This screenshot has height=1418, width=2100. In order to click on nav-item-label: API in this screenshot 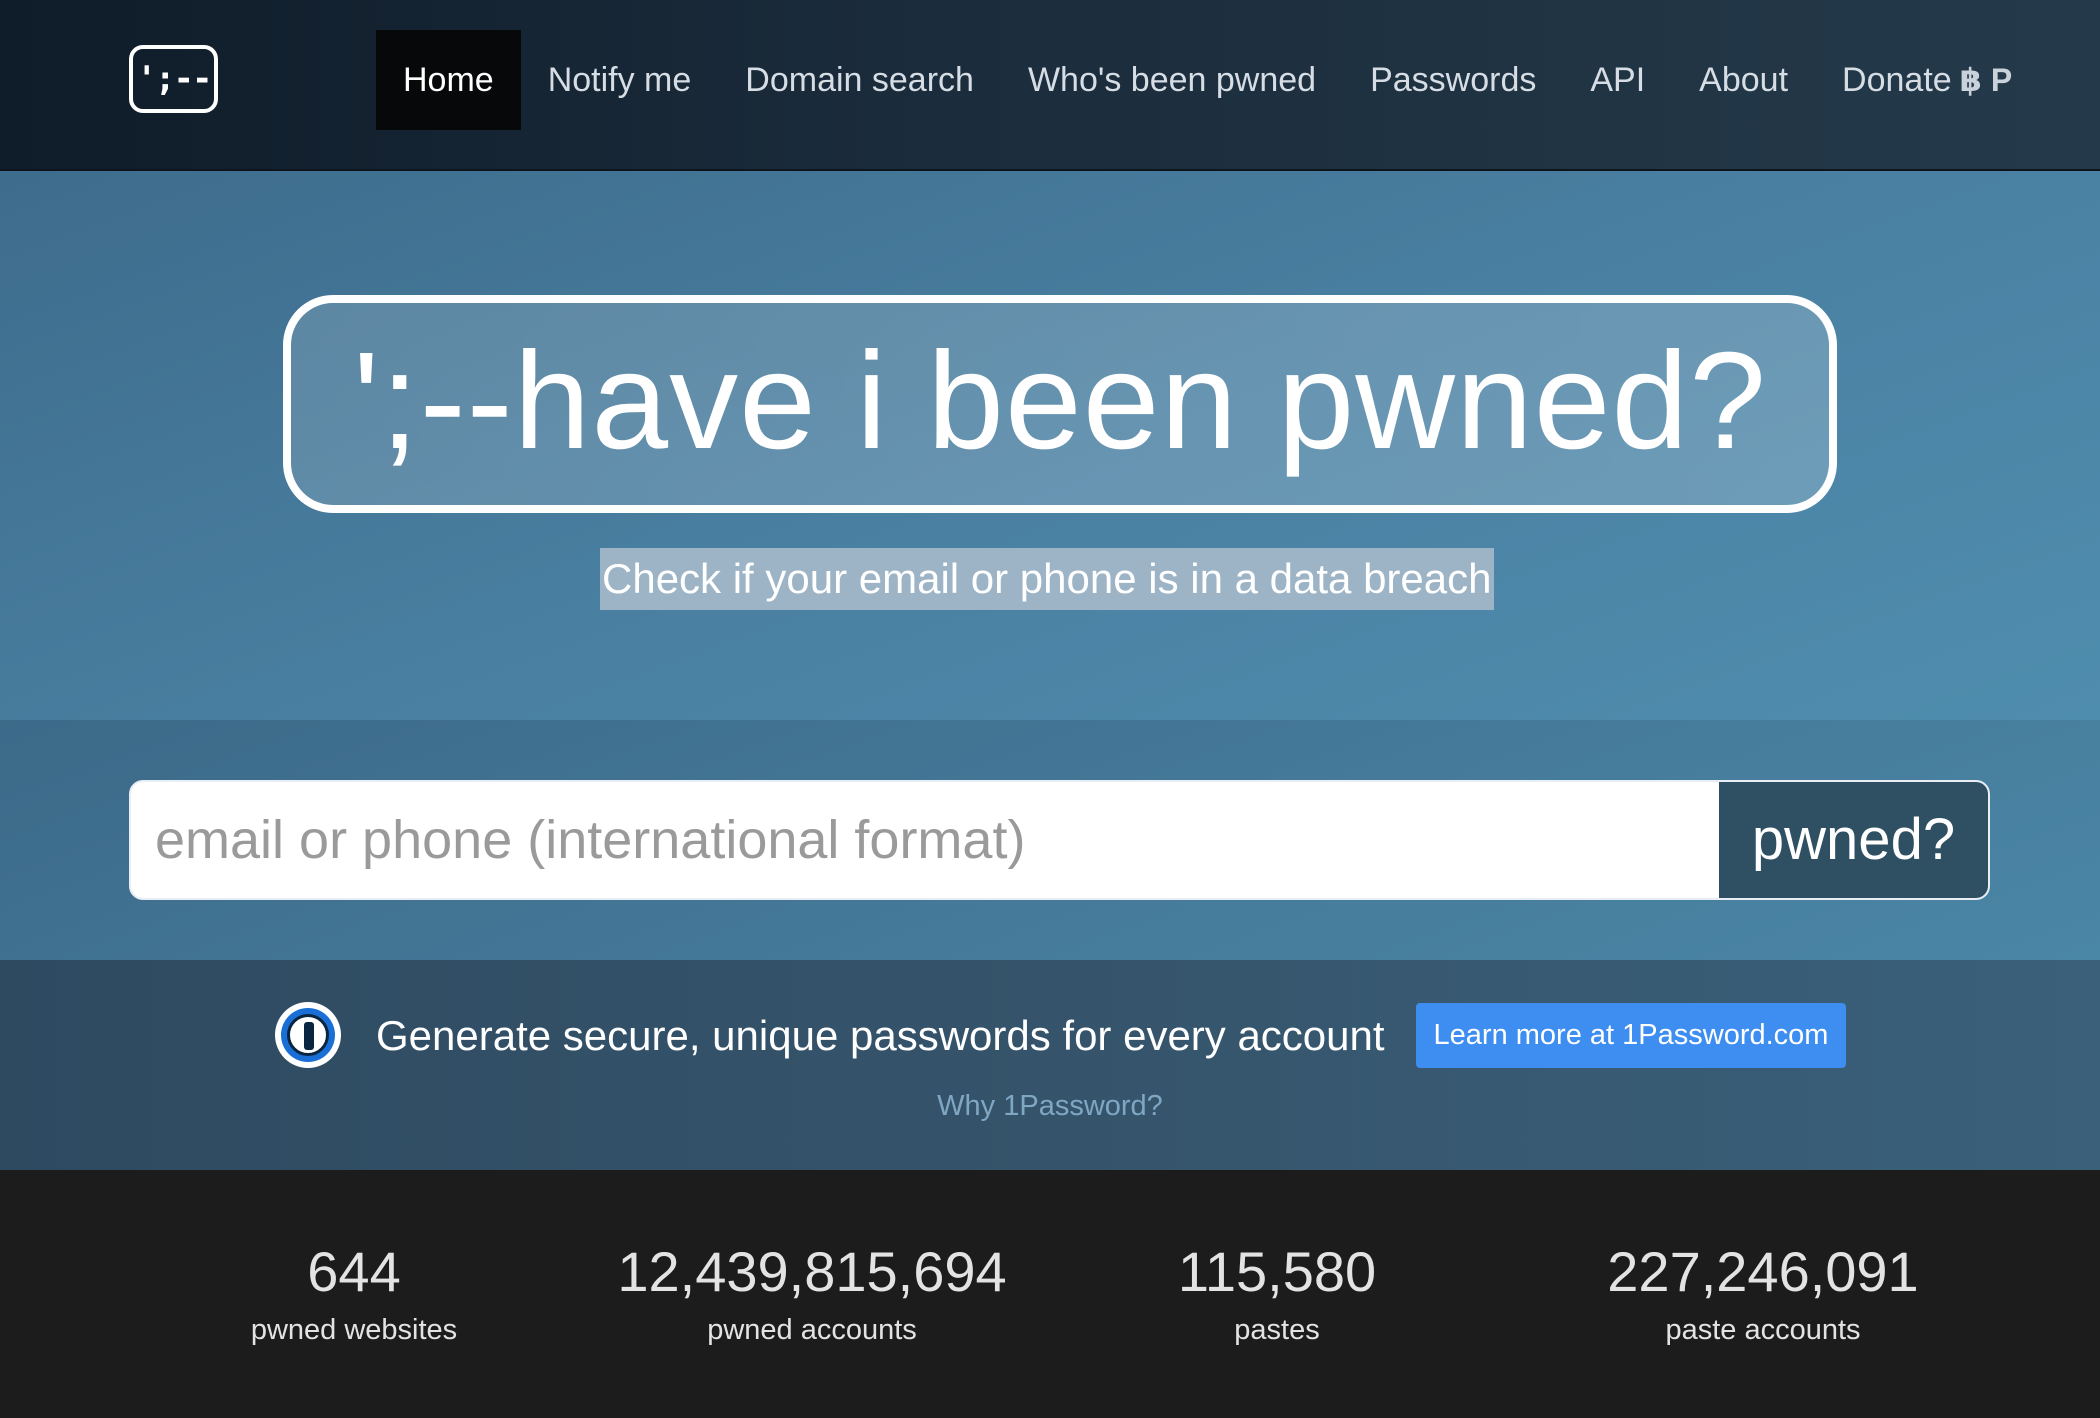, I will do `click(1618, 80)`.